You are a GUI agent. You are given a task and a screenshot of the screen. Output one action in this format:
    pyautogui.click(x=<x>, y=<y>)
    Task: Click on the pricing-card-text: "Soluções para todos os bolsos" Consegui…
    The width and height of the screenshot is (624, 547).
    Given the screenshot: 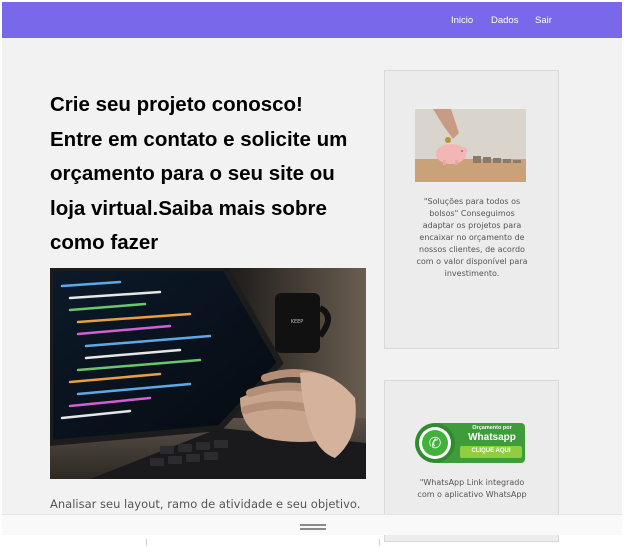 What is the action you would take?
    pyautogui.click(x=472, y=237)
    